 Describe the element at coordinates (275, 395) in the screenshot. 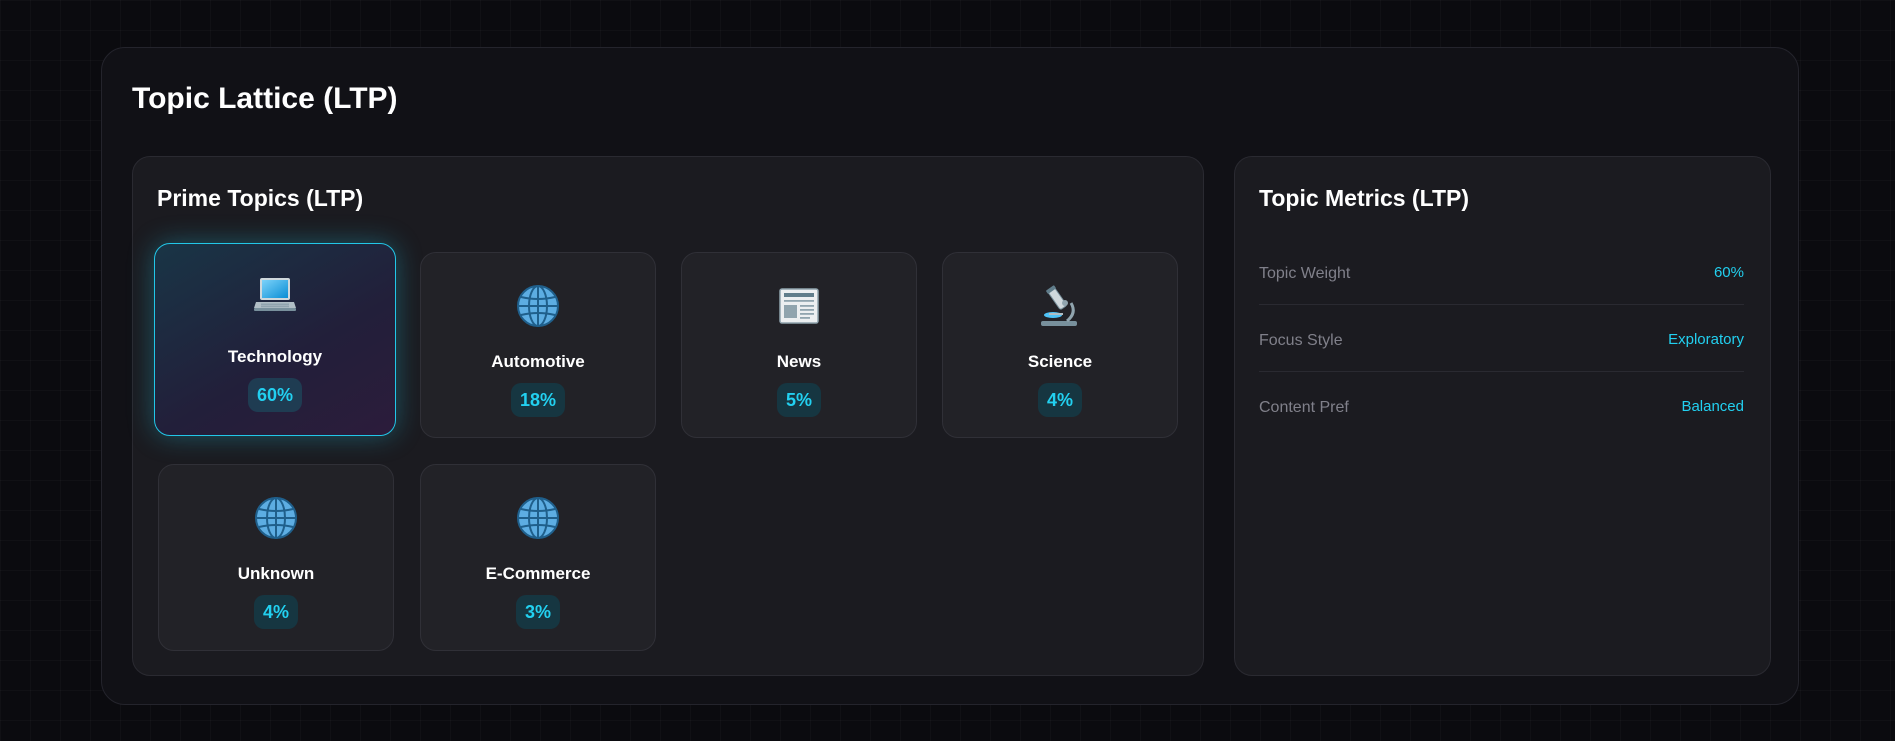

I see `topic-percent-badge: 60%` at that location.